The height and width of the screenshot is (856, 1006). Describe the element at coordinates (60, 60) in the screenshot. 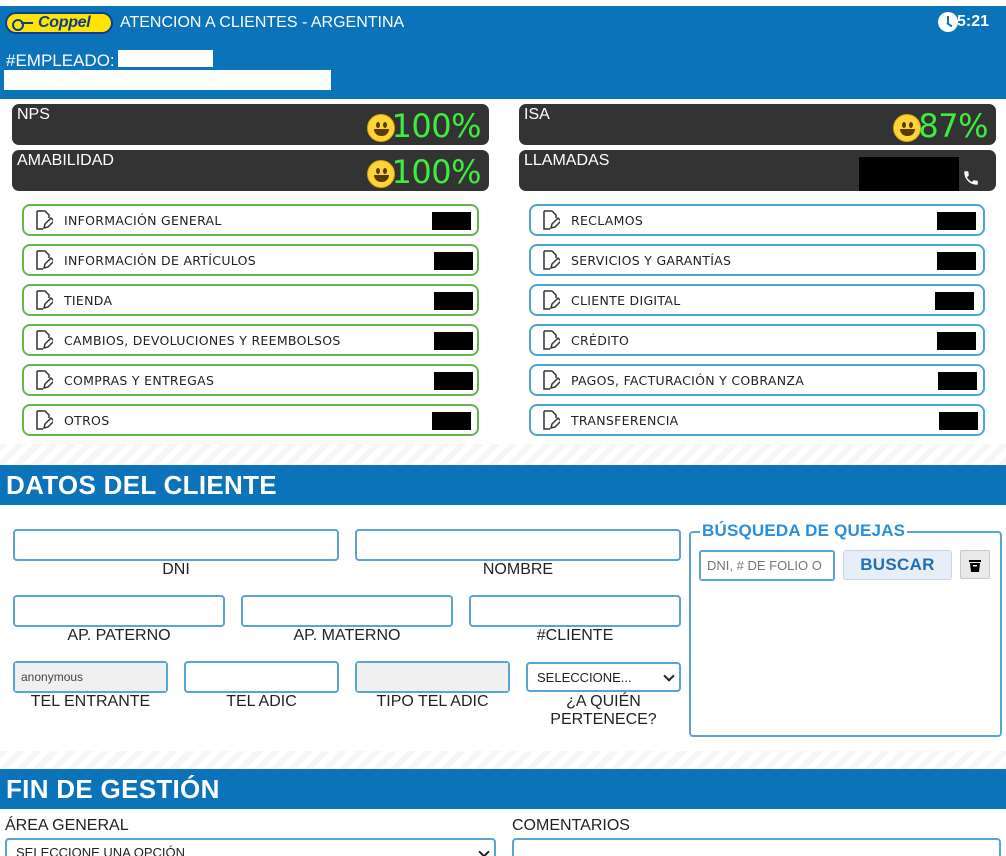

I see `employee-label: #EMPLEADO:` at that location.